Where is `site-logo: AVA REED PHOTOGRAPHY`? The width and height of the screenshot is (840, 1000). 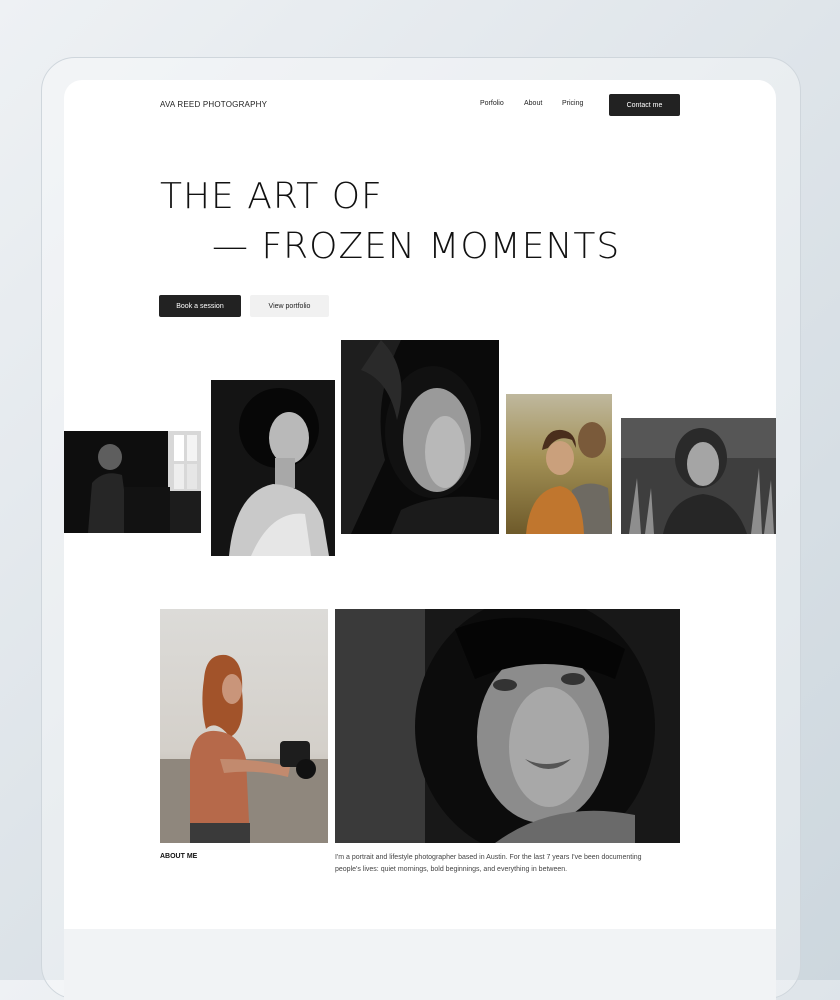
site-logo: AVA REED PHOTOGRAPHY is located at coordinates (213, 104).